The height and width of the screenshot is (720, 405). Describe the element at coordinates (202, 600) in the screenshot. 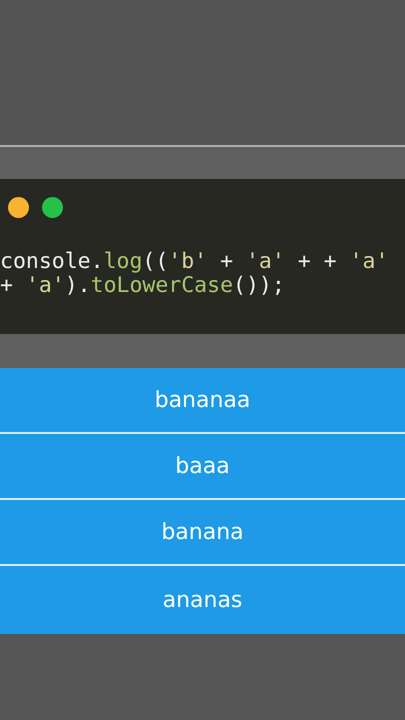

I see `answer-button: ananas` at that location.